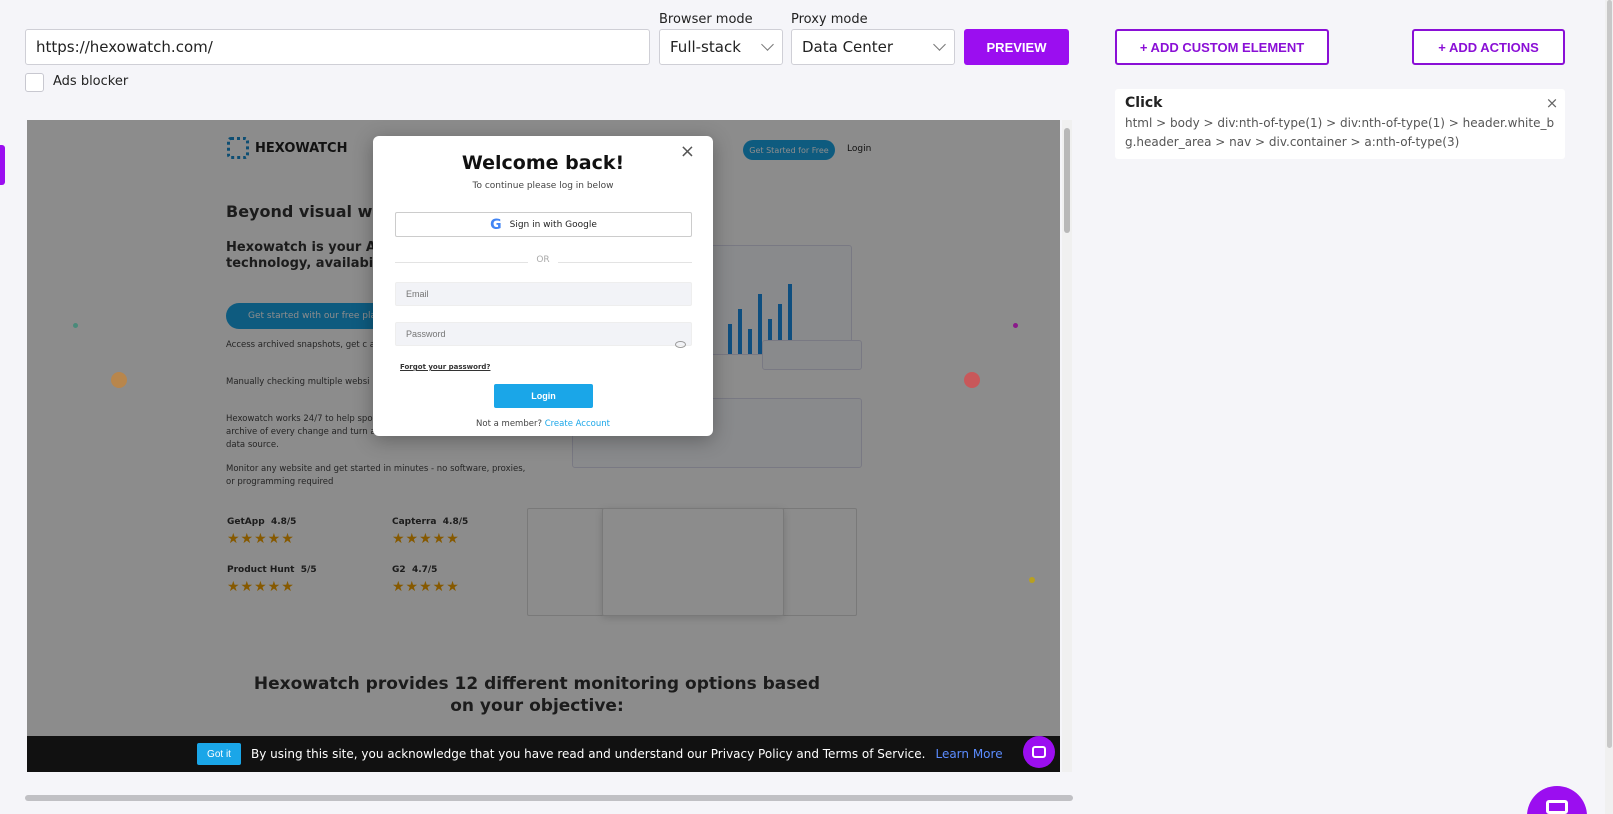 The width and height of the screenshot is (1613, 814). I want to click on preview-scrollbar-thumb, so click(1067, 180).